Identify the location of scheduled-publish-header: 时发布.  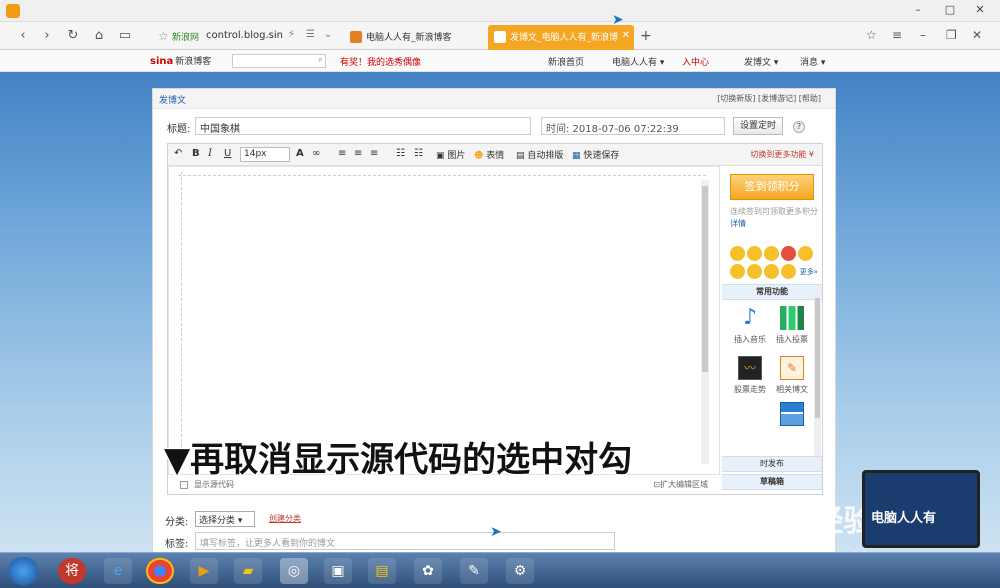
(772, 464).